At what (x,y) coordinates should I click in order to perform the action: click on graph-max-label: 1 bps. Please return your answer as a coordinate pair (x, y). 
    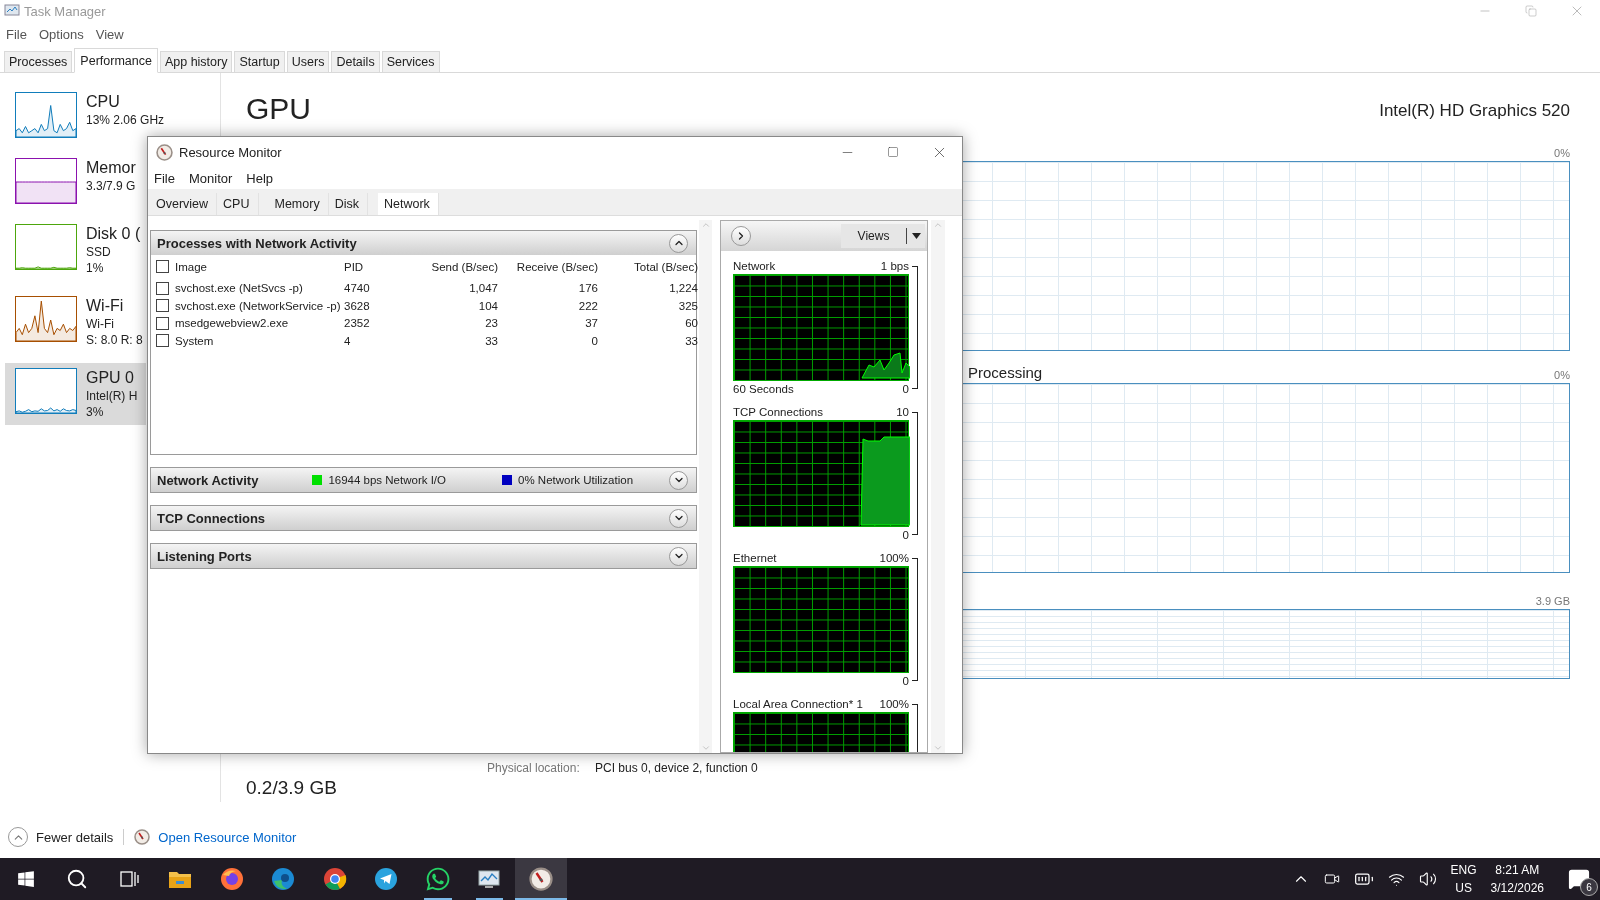
    Looking at the image, I should click on (894, 266).